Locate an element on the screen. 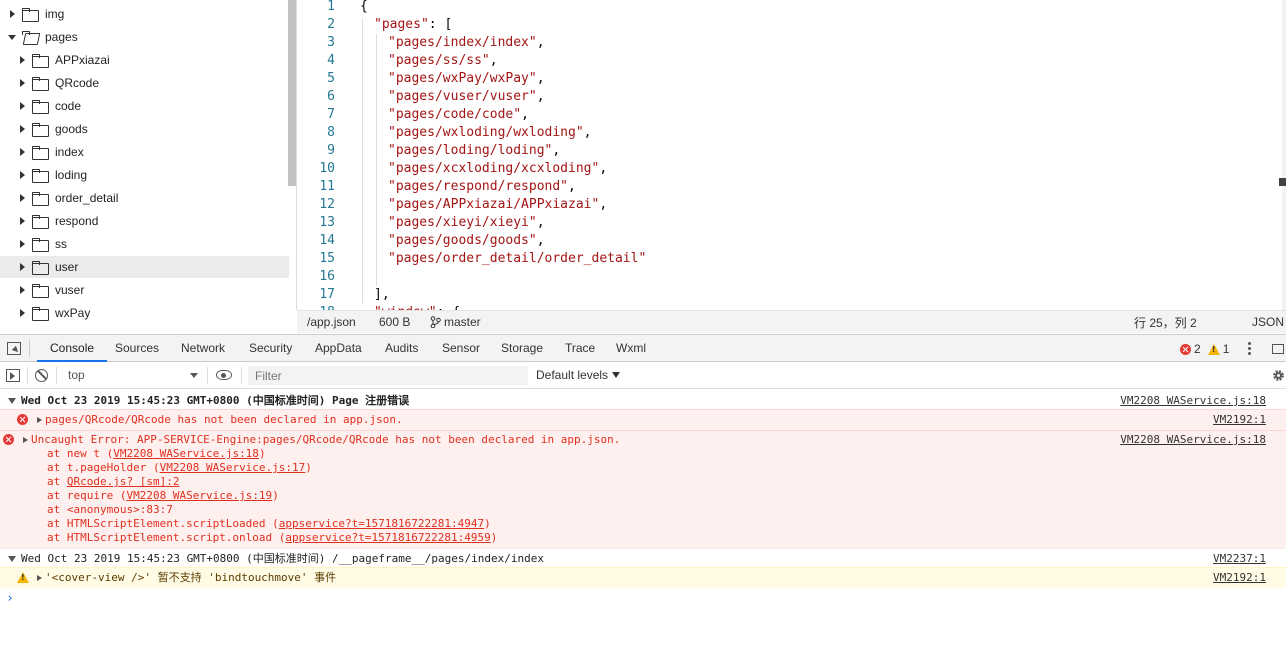  code-line: 4 "pages/ss/ss", is located at coordinates (791, 61).